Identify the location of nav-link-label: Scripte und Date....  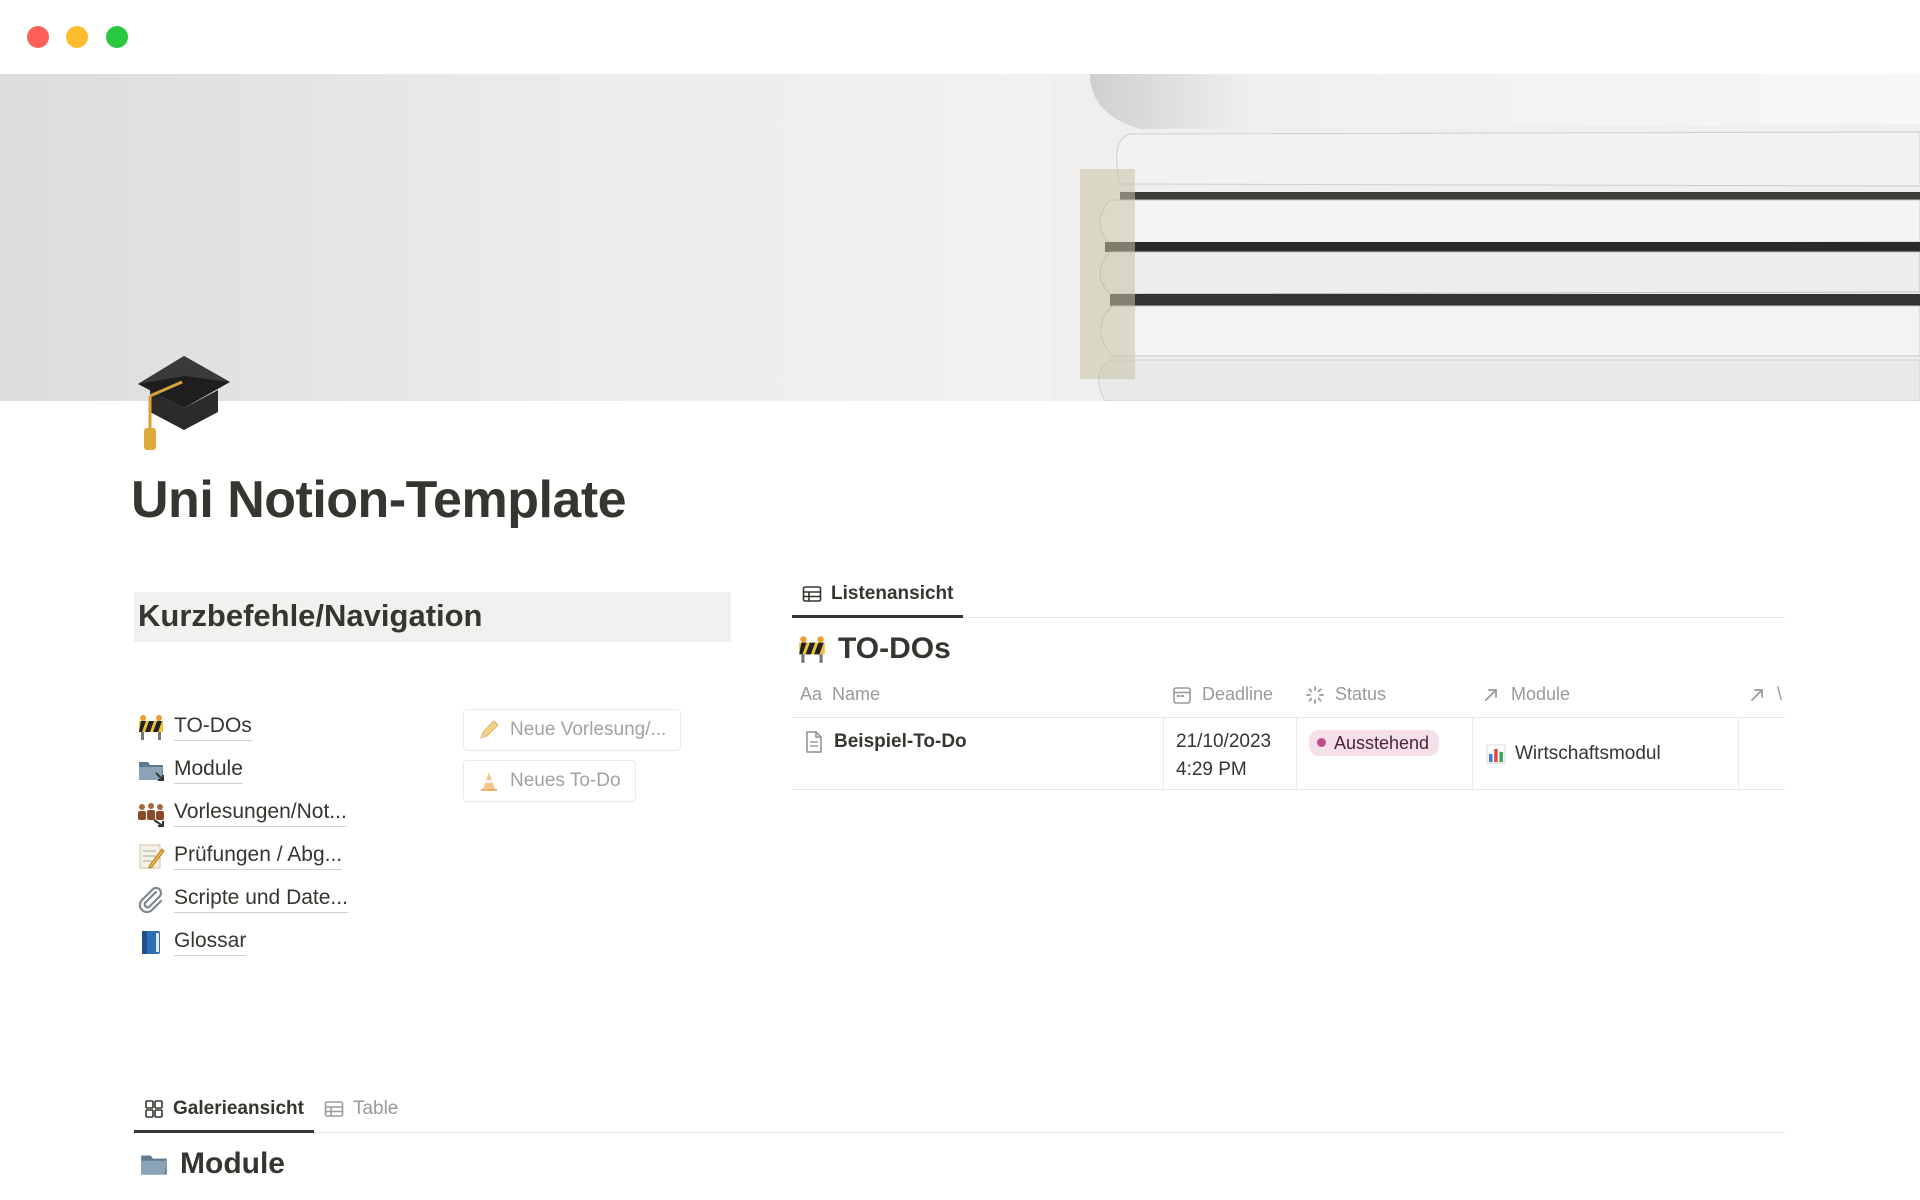
(261, 899).